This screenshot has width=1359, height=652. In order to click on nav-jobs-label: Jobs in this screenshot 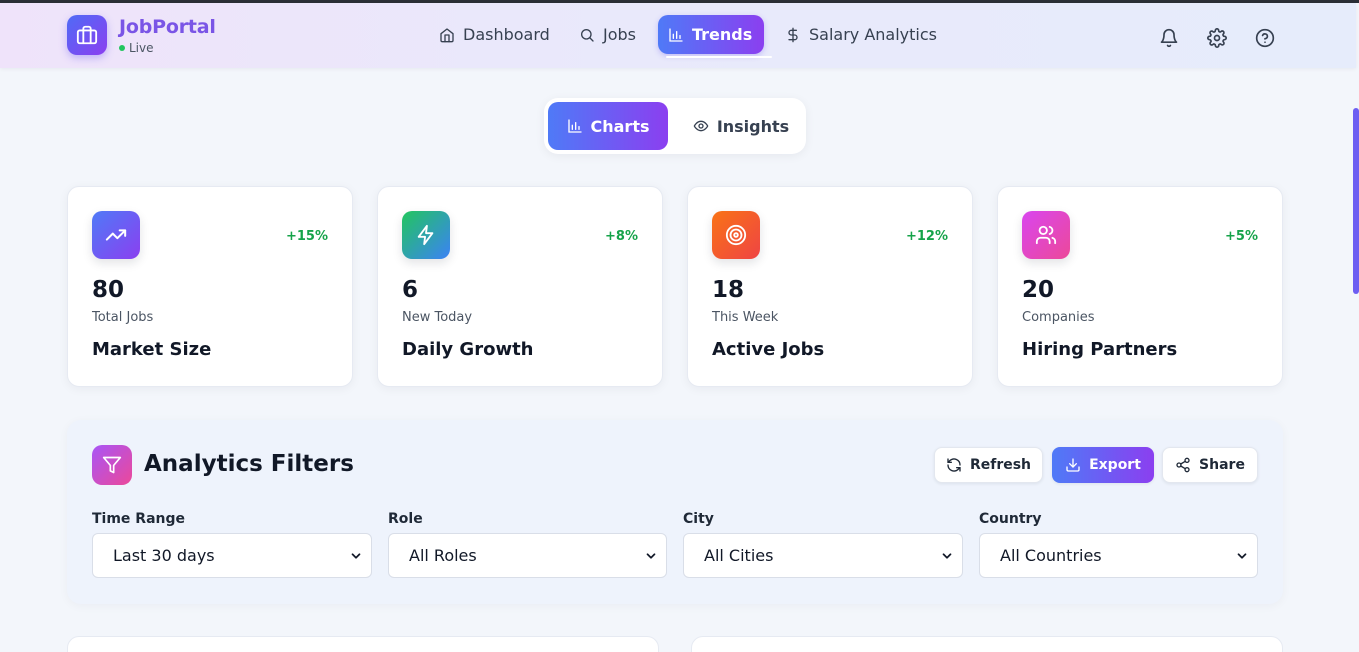, I will do `click(619, 34)`.